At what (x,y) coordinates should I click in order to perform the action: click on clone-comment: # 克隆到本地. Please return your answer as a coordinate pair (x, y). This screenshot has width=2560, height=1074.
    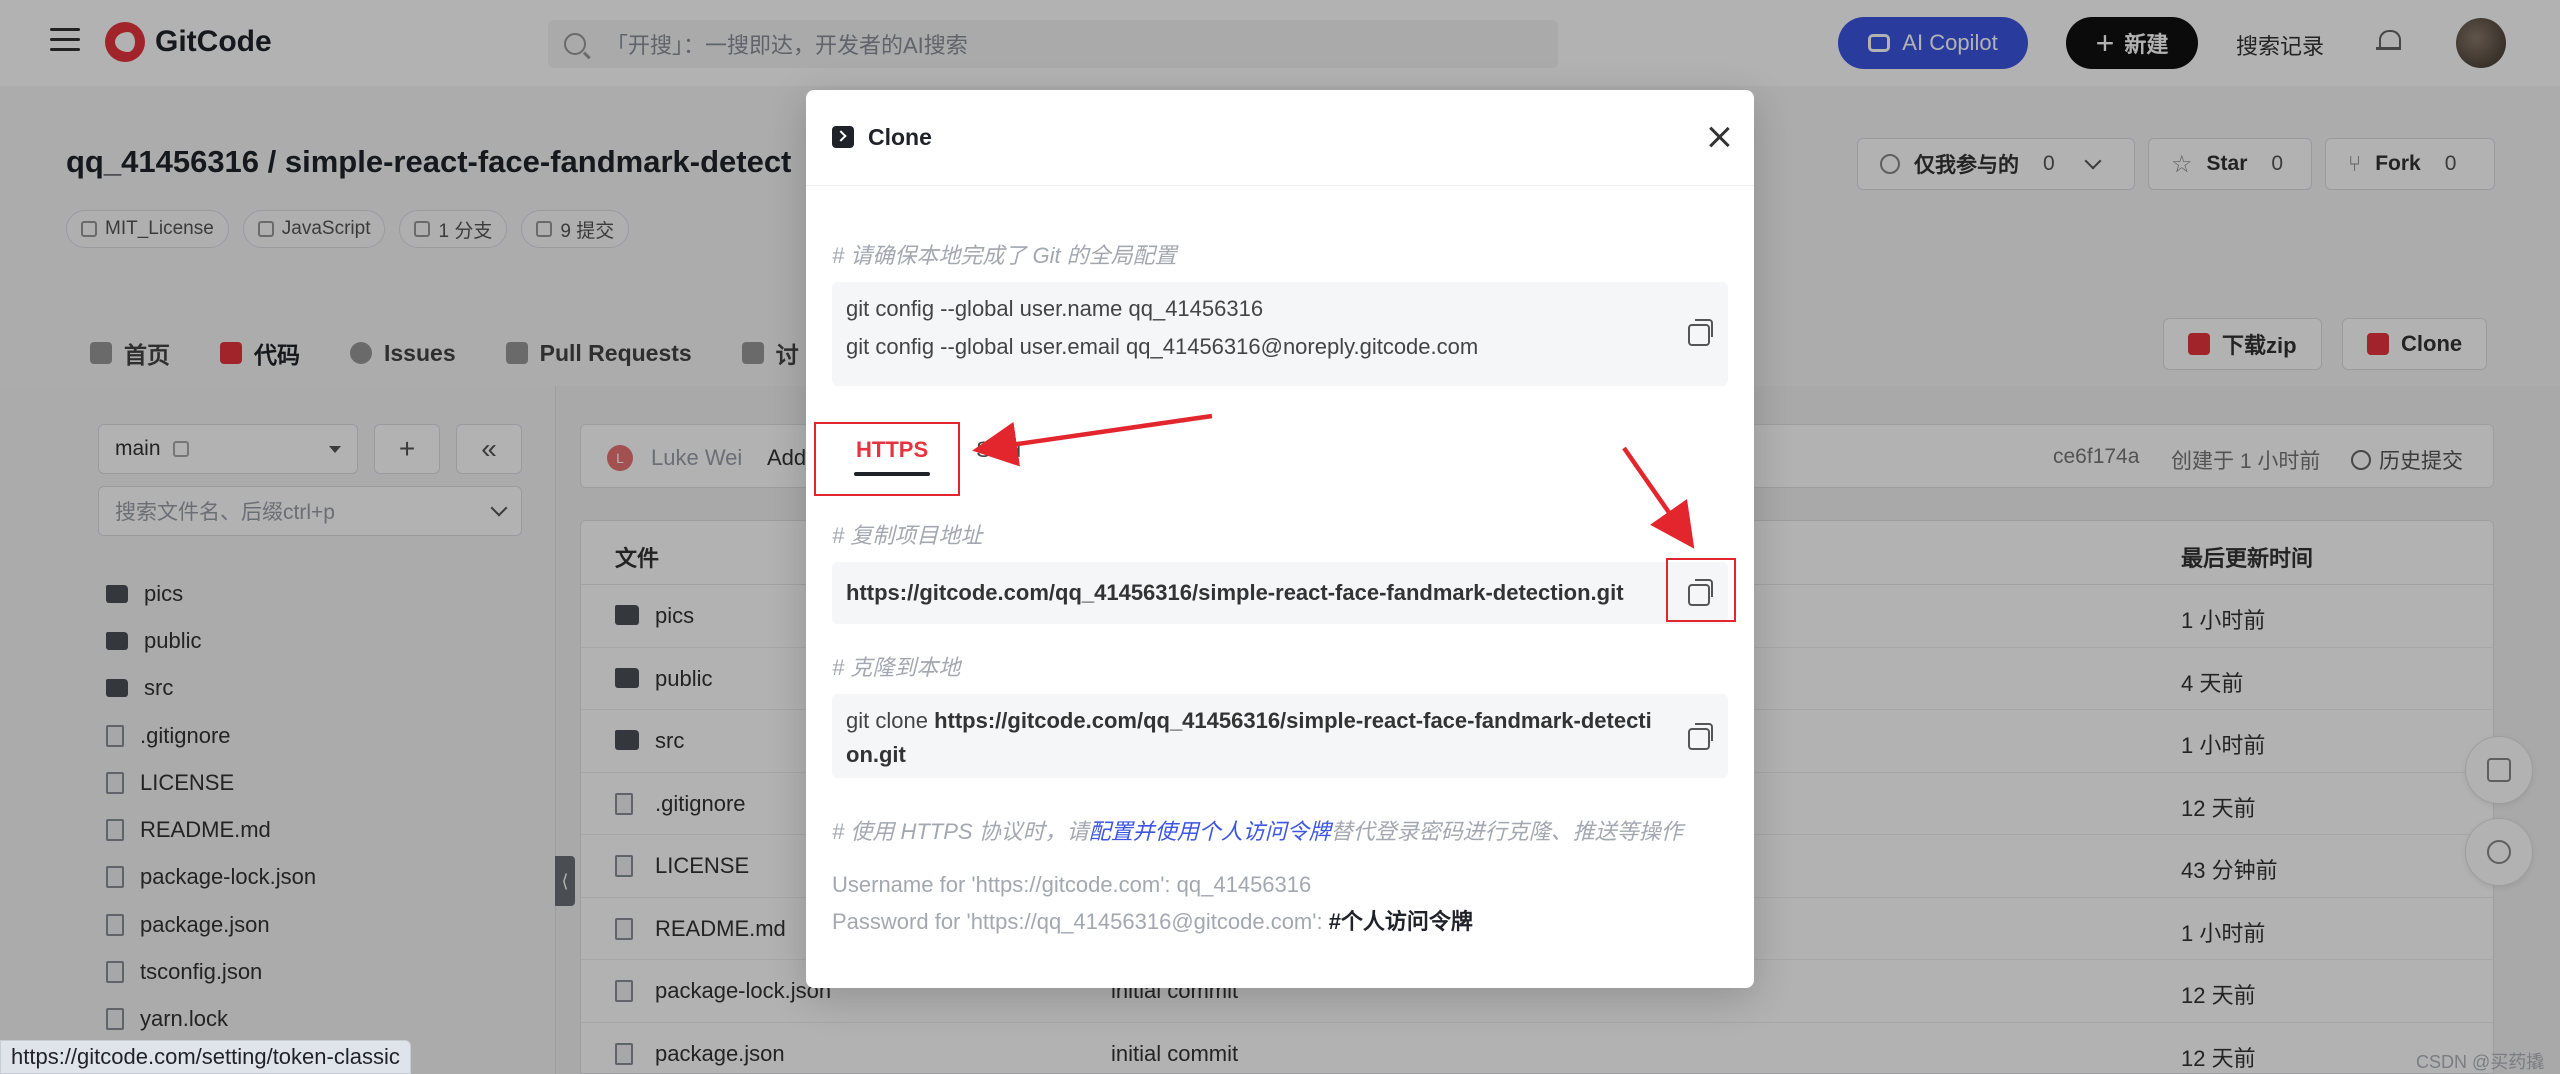
    Looking at the image, I should click on (896, 667).